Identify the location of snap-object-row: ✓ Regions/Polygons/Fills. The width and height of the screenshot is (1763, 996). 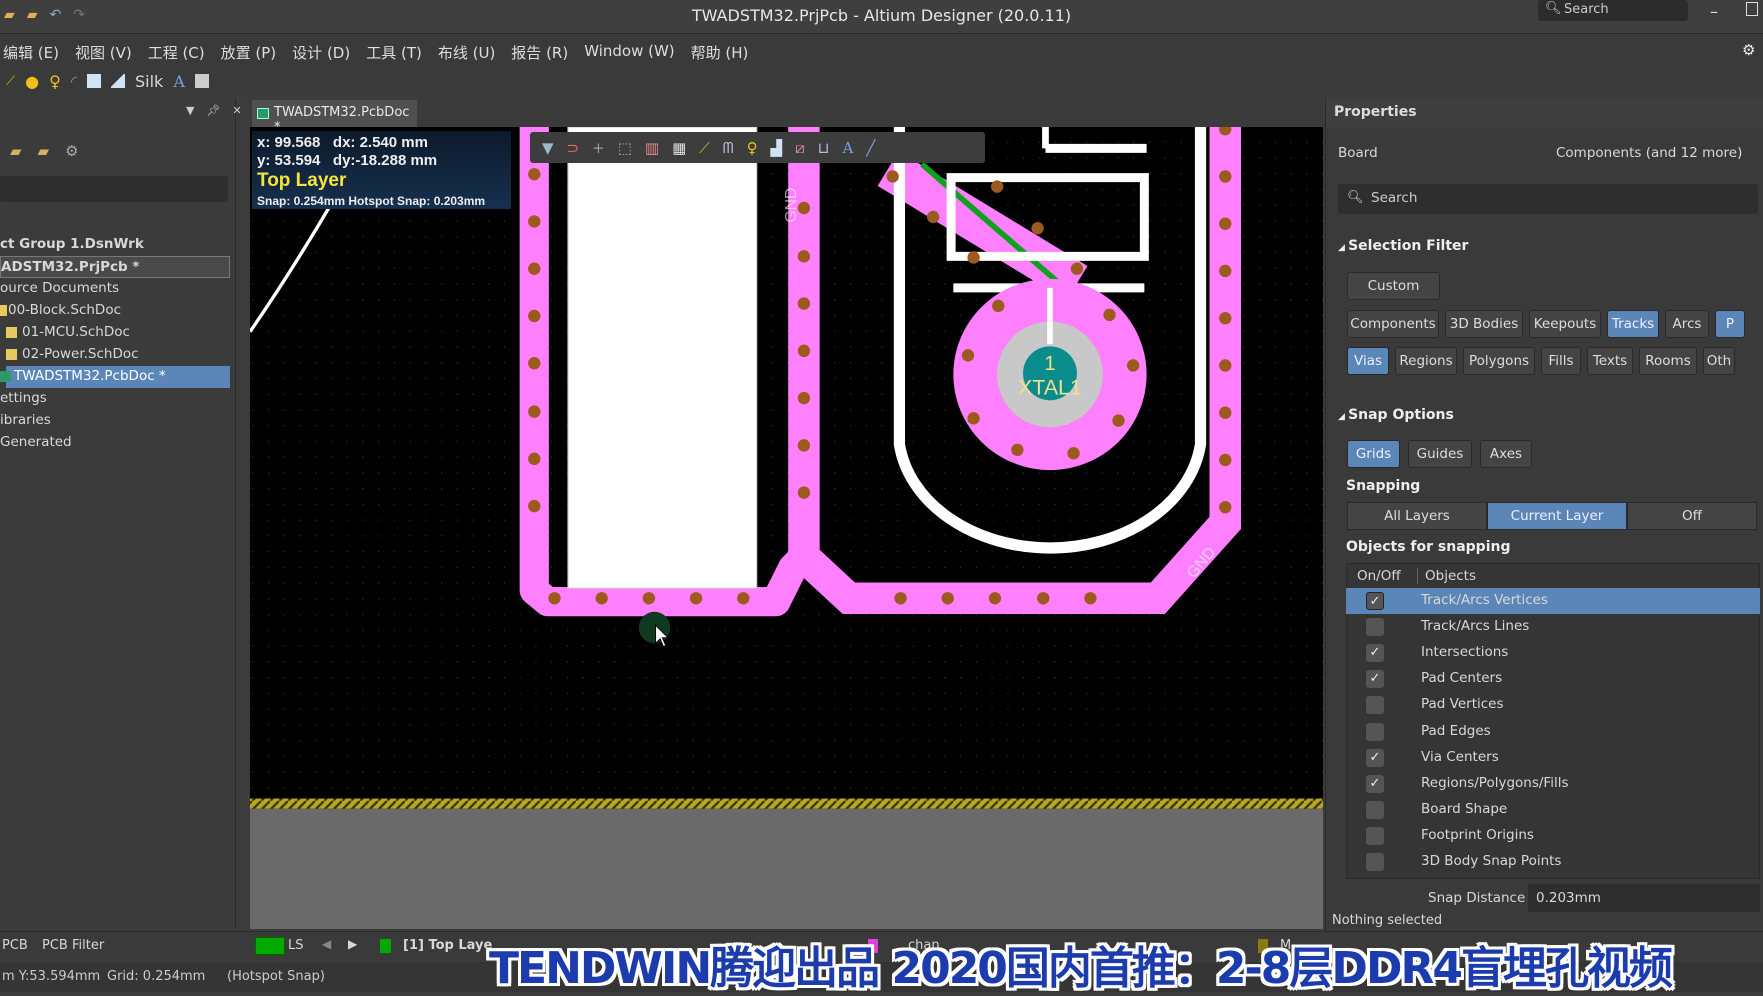
(1553, 784).